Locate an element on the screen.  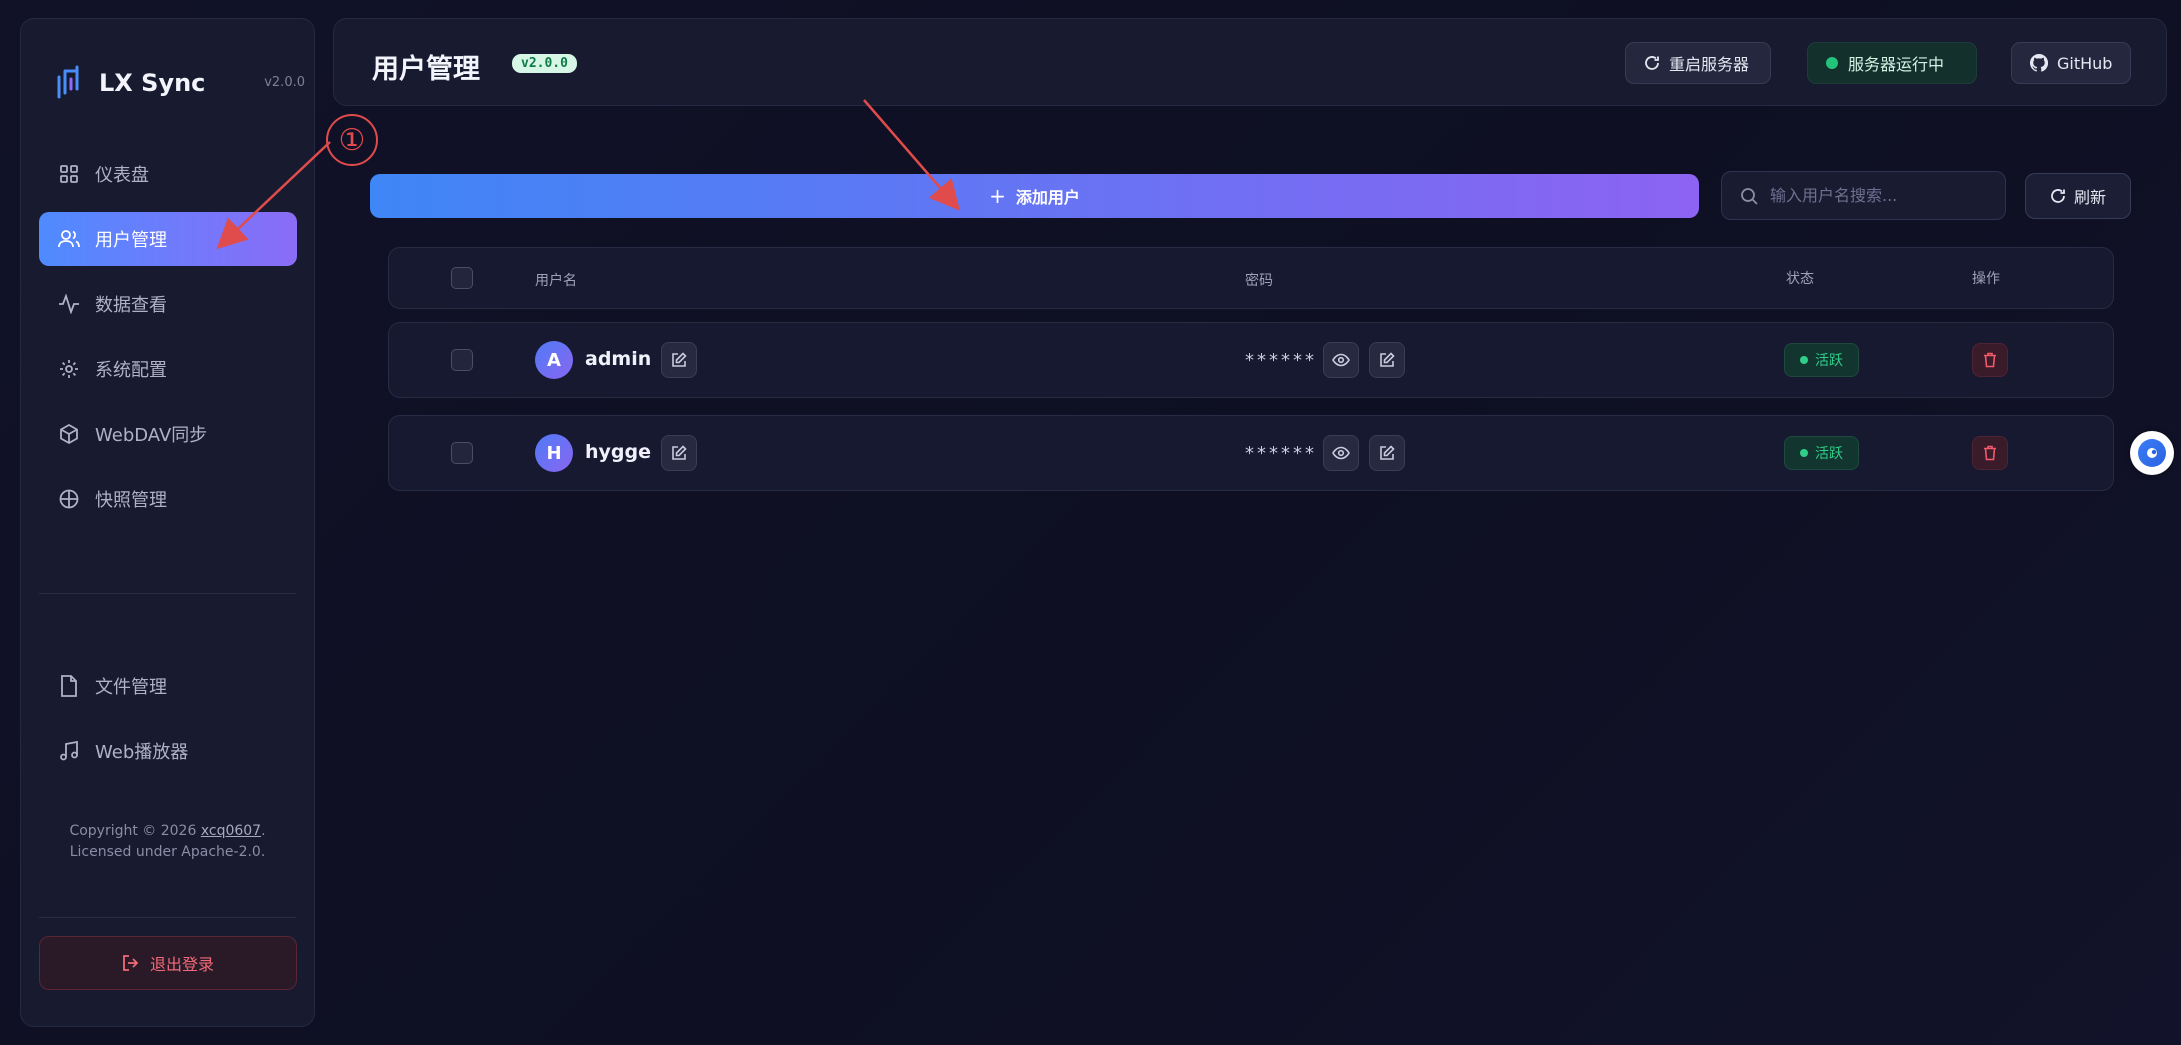
eye-icon is located at coordinates (1341, 453).